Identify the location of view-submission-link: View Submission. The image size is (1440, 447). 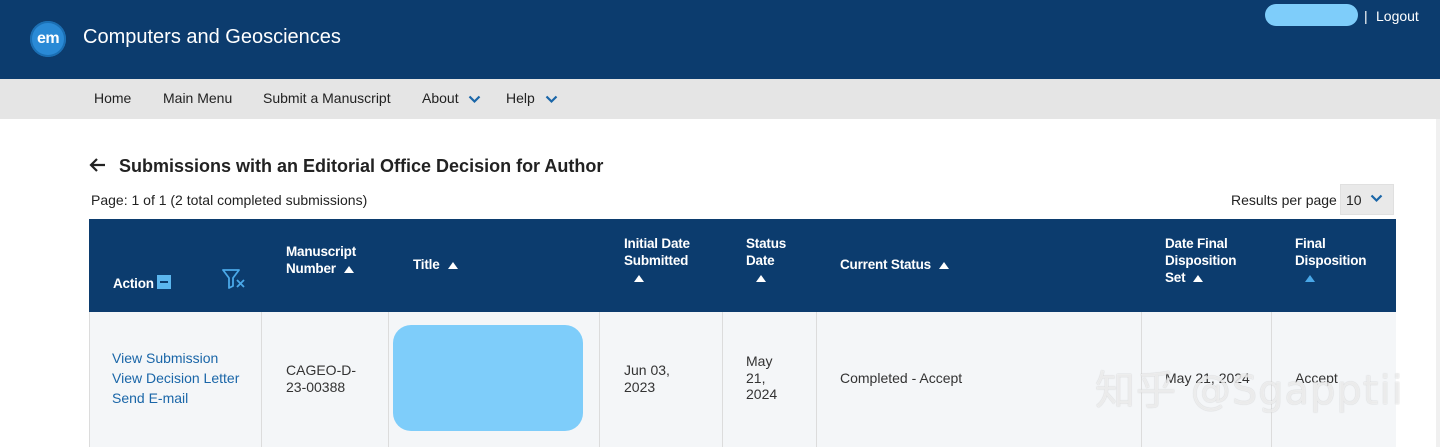
(175, 358).